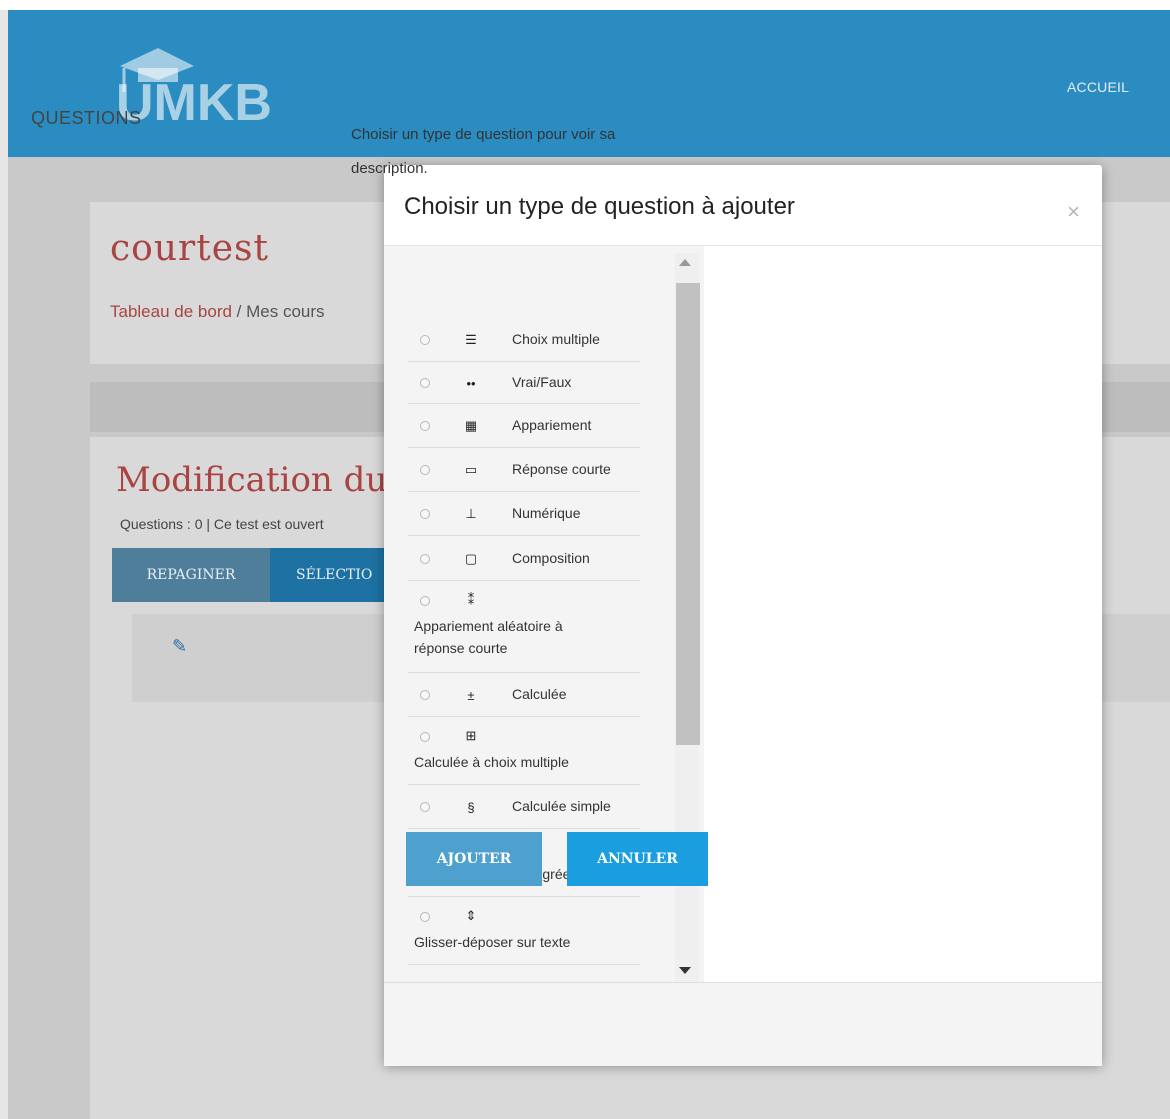 This screenshot has width=1170, height=1119. I want to click on question-option-row: ▦ Appariement, so click(524, 426).